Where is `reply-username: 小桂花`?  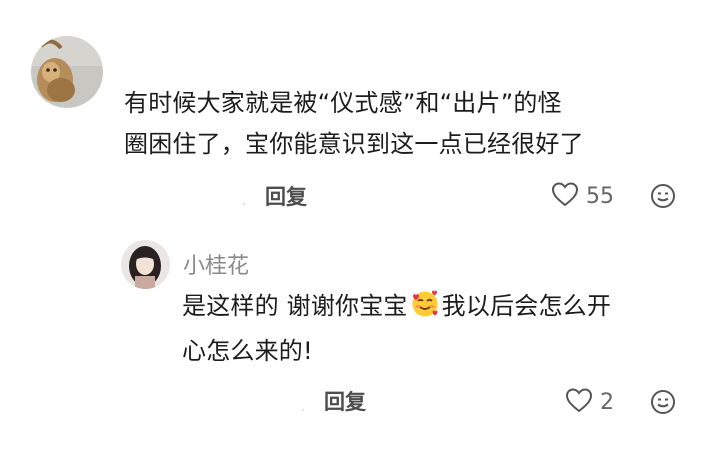 reply-username: 小桂花 is located at coordinates (216, 264).